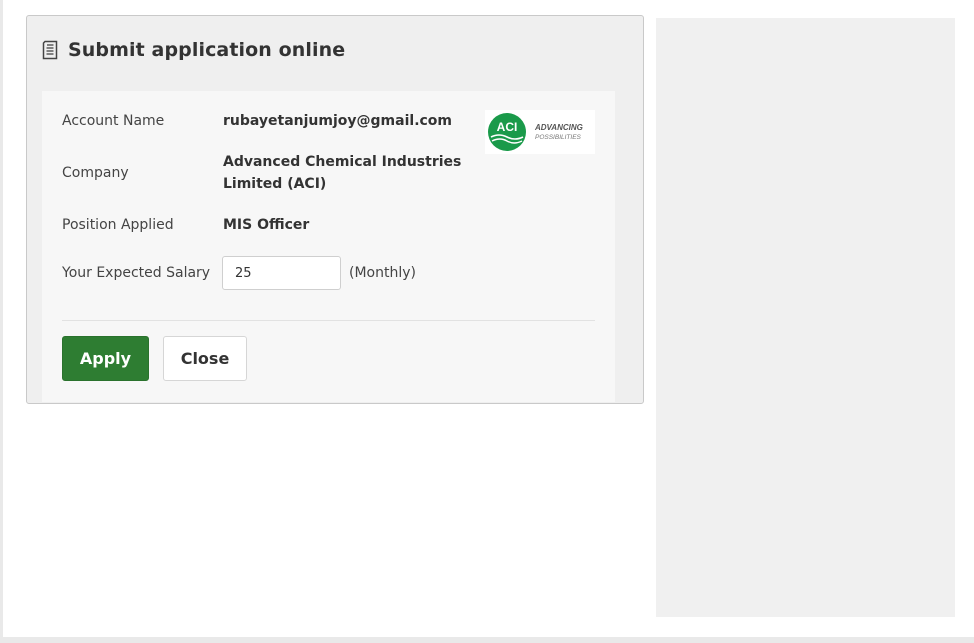 This screenshot has width=974, height=643. Describe the element at coordinates (95, 173) in the screenshot. I see `company-label: Company` at that location.